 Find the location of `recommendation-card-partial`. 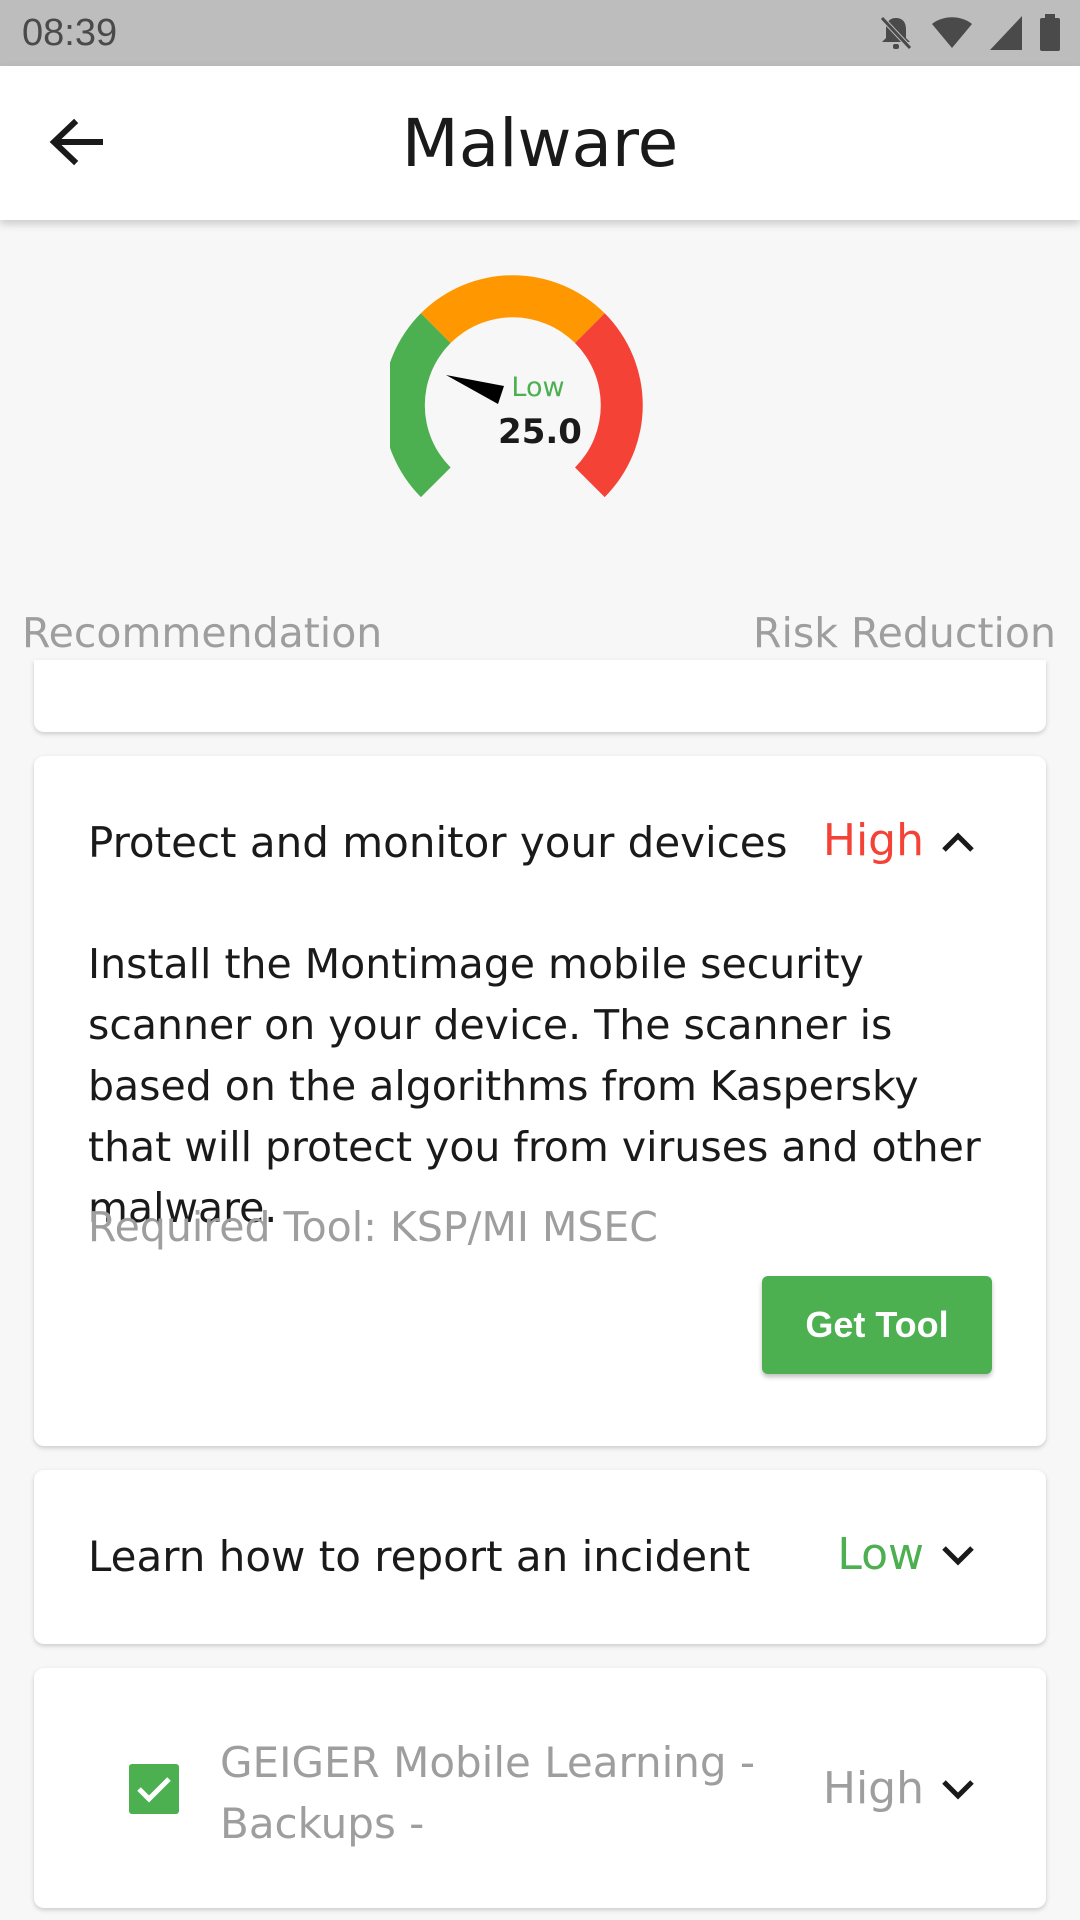

recommendation-card-partial is located at coordinates (540, 696).